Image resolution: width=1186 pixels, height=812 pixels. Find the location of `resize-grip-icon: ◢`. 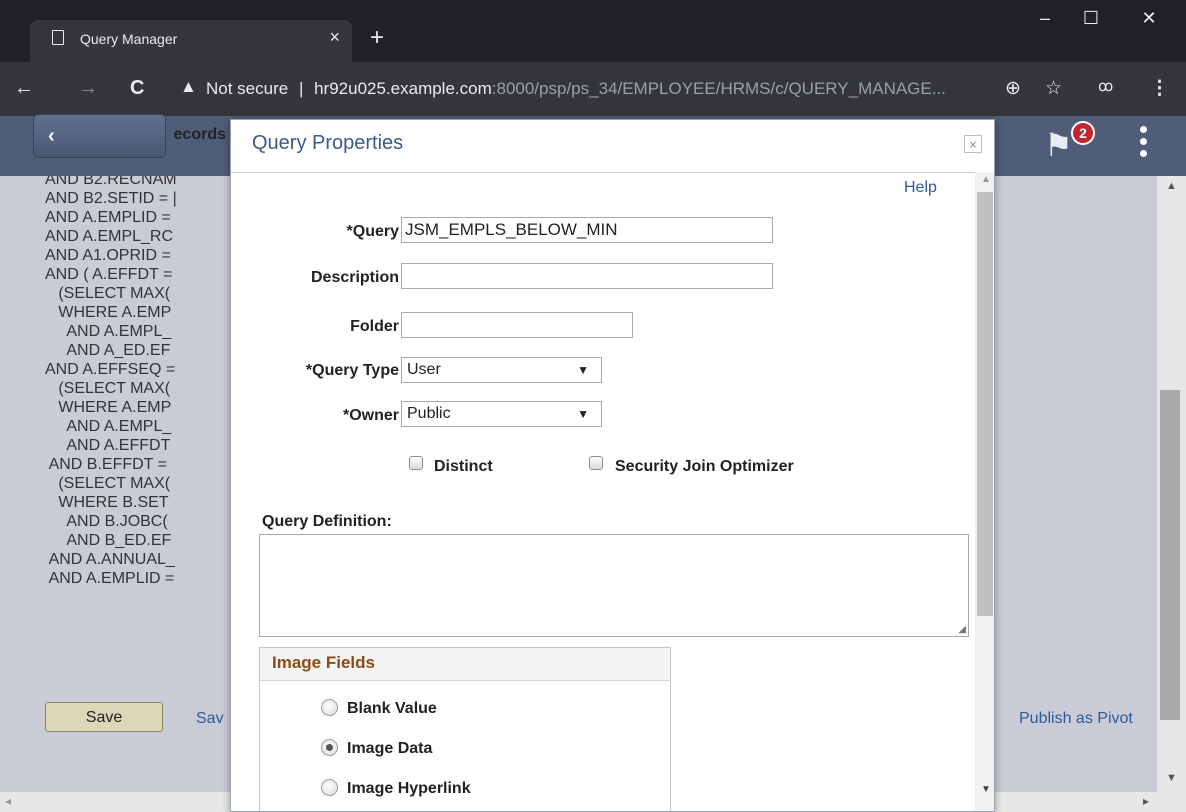

resize-grip-icon: ◢ is located at coordinates (962, 629).